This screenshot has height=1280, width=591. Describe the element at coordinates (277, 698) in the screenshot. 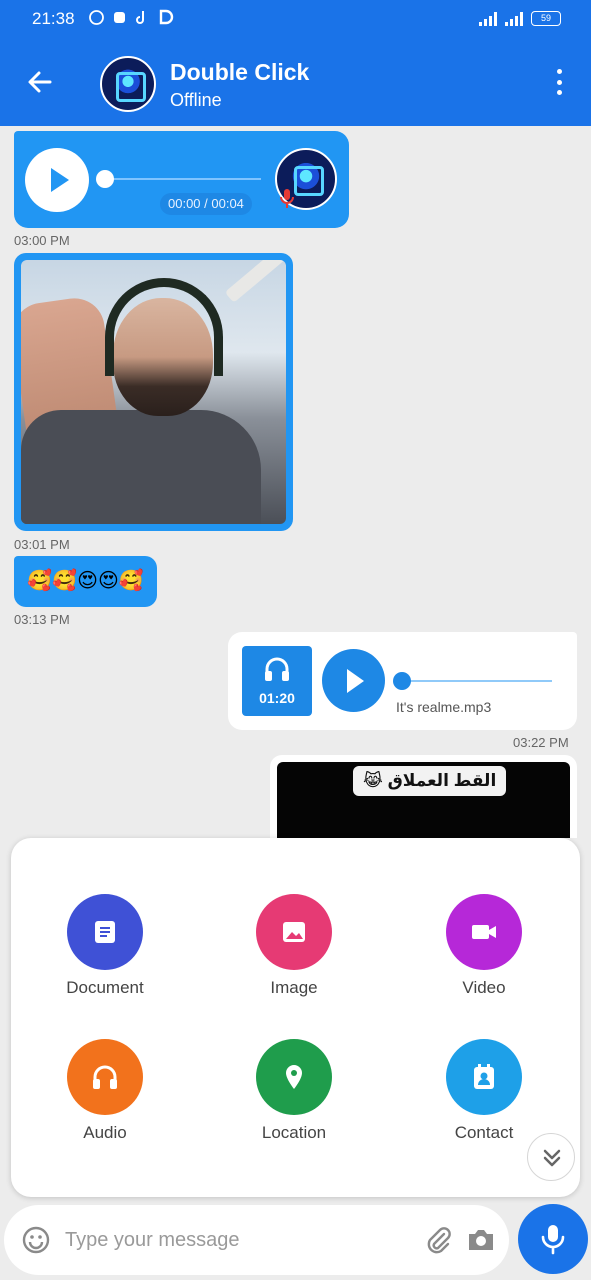

I see `file-duration: 01:20` at that location.